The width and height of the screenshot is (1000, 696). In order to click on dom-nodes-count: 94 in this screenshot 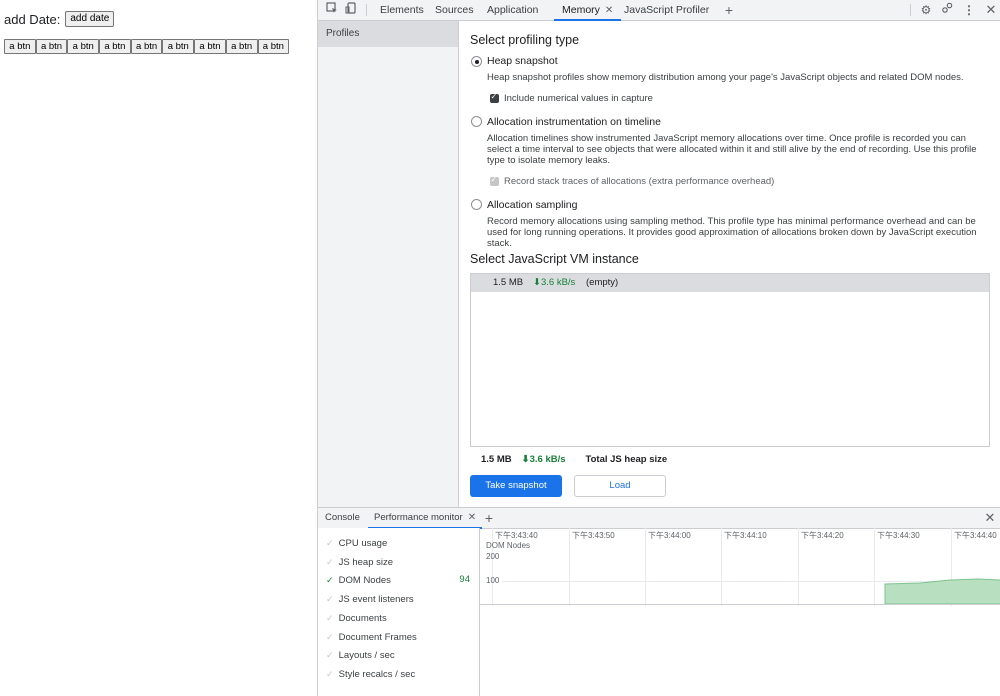, I will do `click(464, 579)`.